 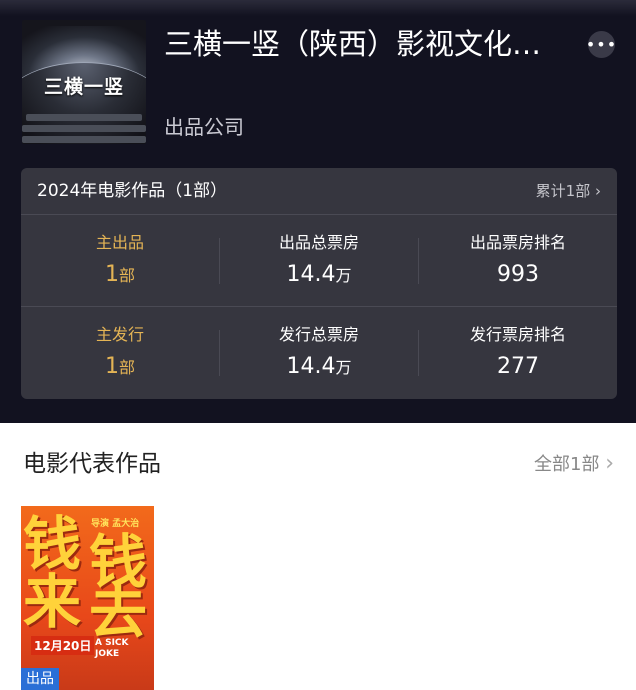 I want to click on company-logo: 三横一竖, so click(x=84, y=82).